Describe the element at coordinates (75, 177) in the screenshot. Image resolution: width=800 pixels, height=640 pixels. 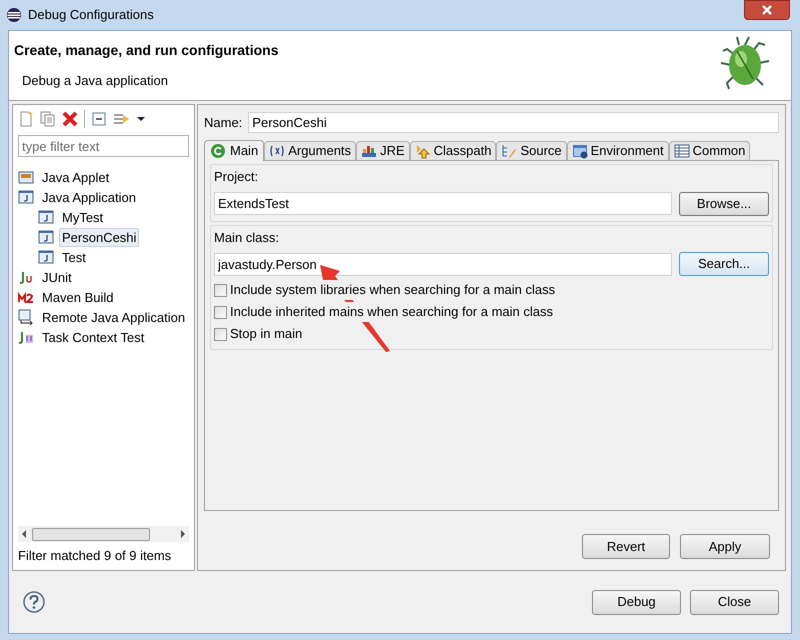
I see `tree-item: Java Applet` at that location.